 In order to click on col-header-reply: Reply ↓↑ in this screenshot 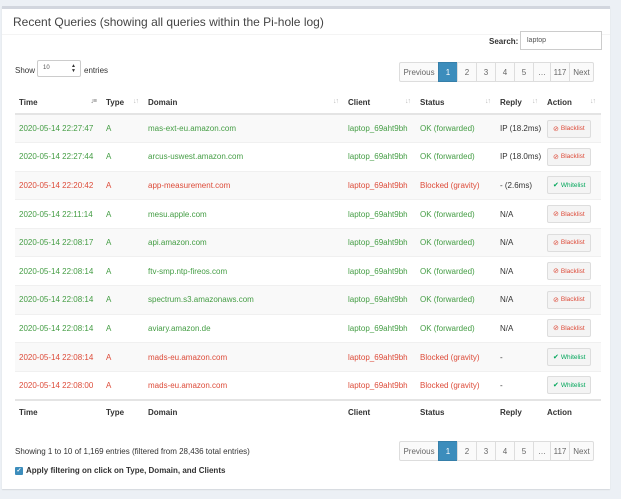, I will do `click(519, 103)`.